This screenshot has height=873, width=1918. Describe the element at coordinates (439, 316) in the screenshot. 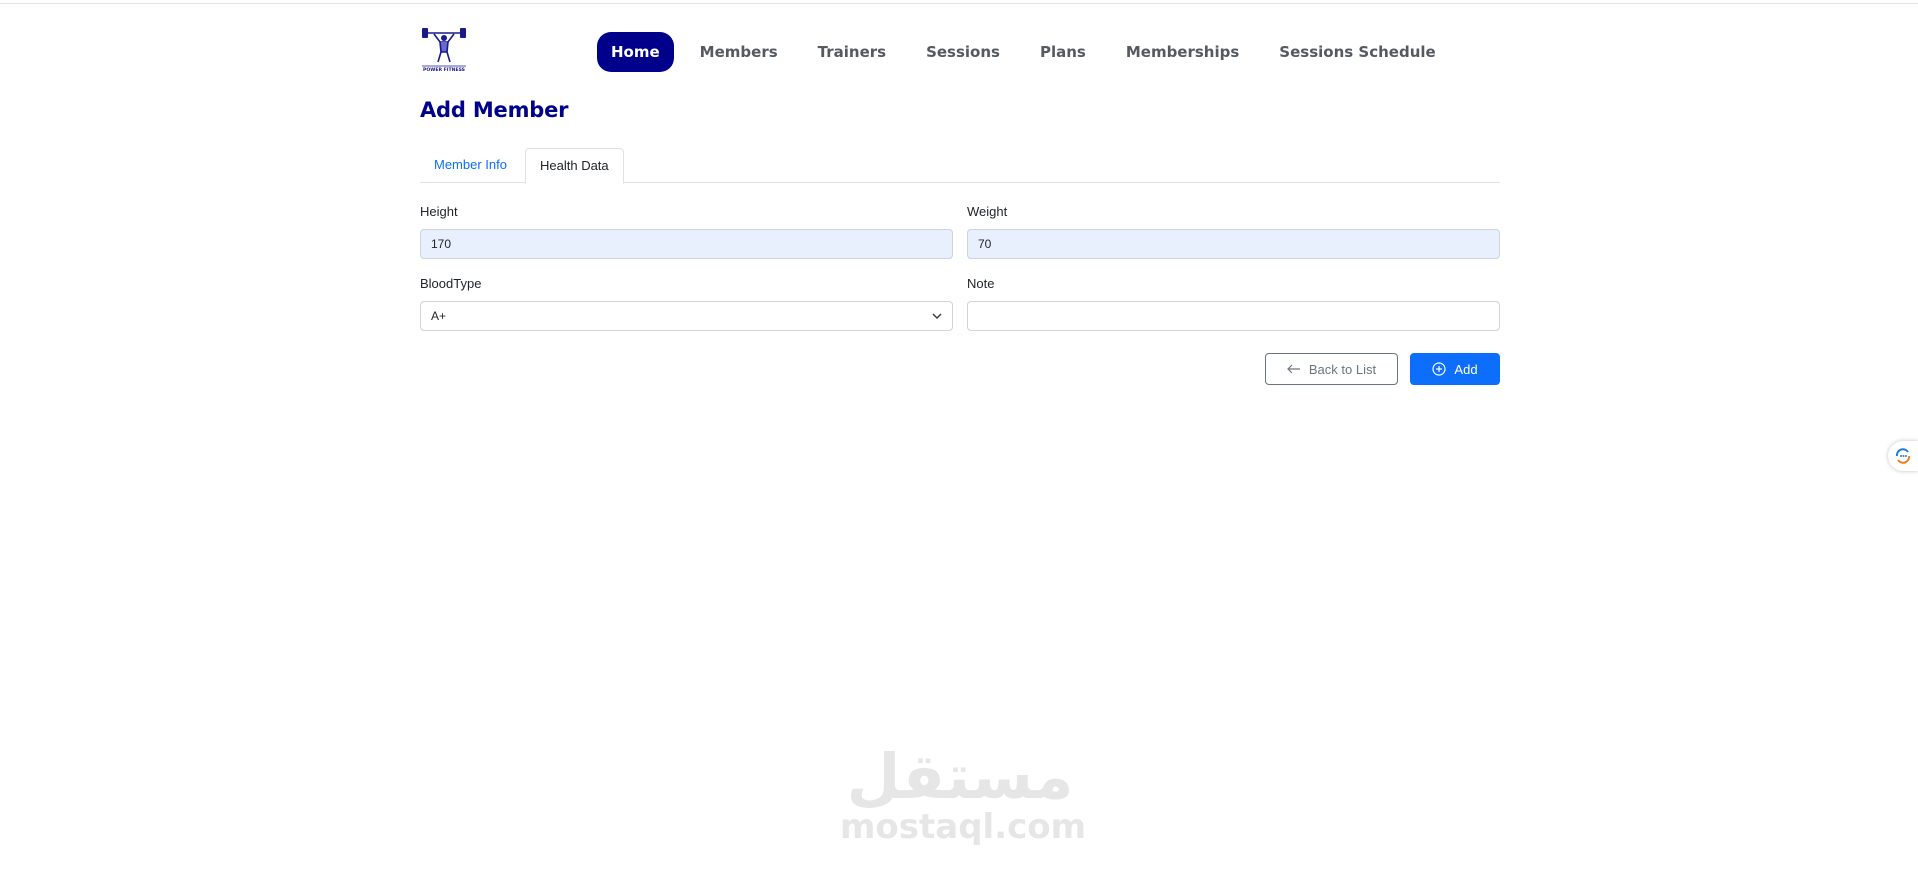

I see `bloodtype-selected-value: A+` at that location.